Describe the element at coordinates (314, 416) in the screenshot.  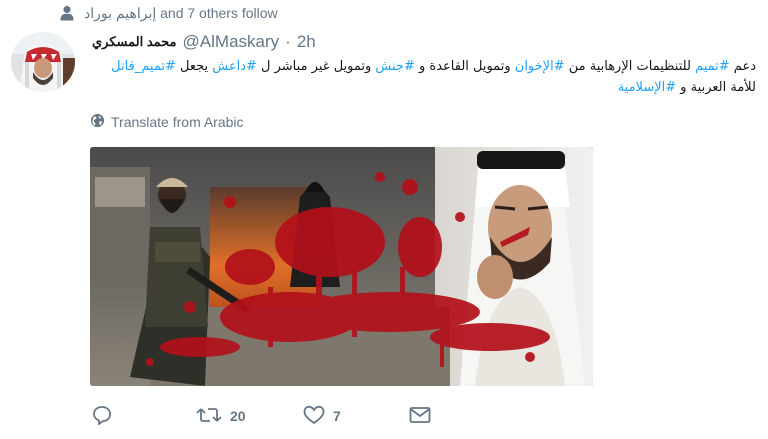
I see `like-icon` at that location.